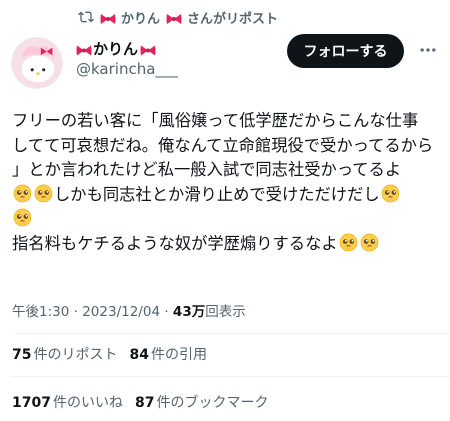 The image size is (450, 421). I want to click on quote-count-stat: 84 件の引用, so click(167, 354).